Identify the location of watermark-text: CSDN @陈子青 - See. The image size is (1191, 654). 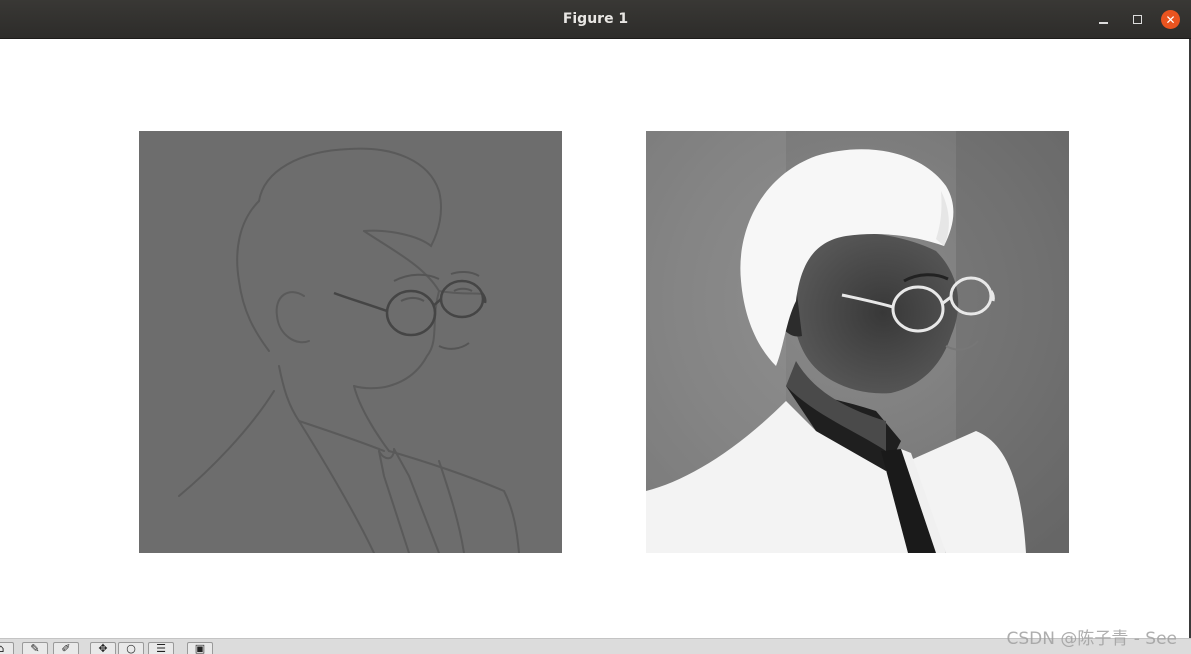
(1091, 639).